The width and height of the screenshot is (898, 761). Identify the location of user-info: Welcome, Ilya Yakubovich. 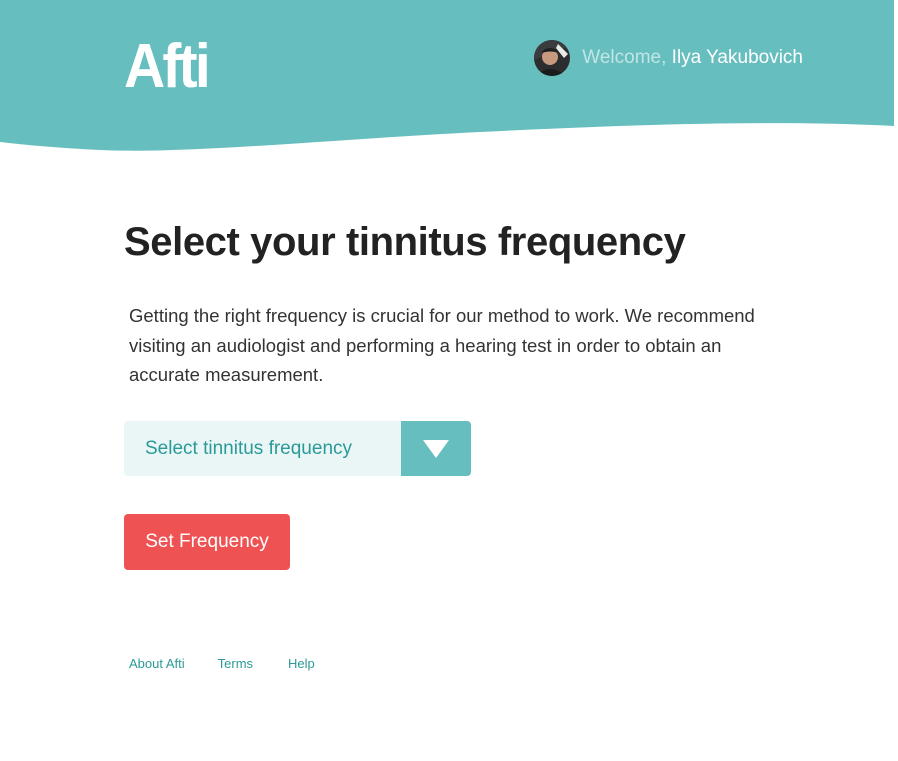
(668, 58).